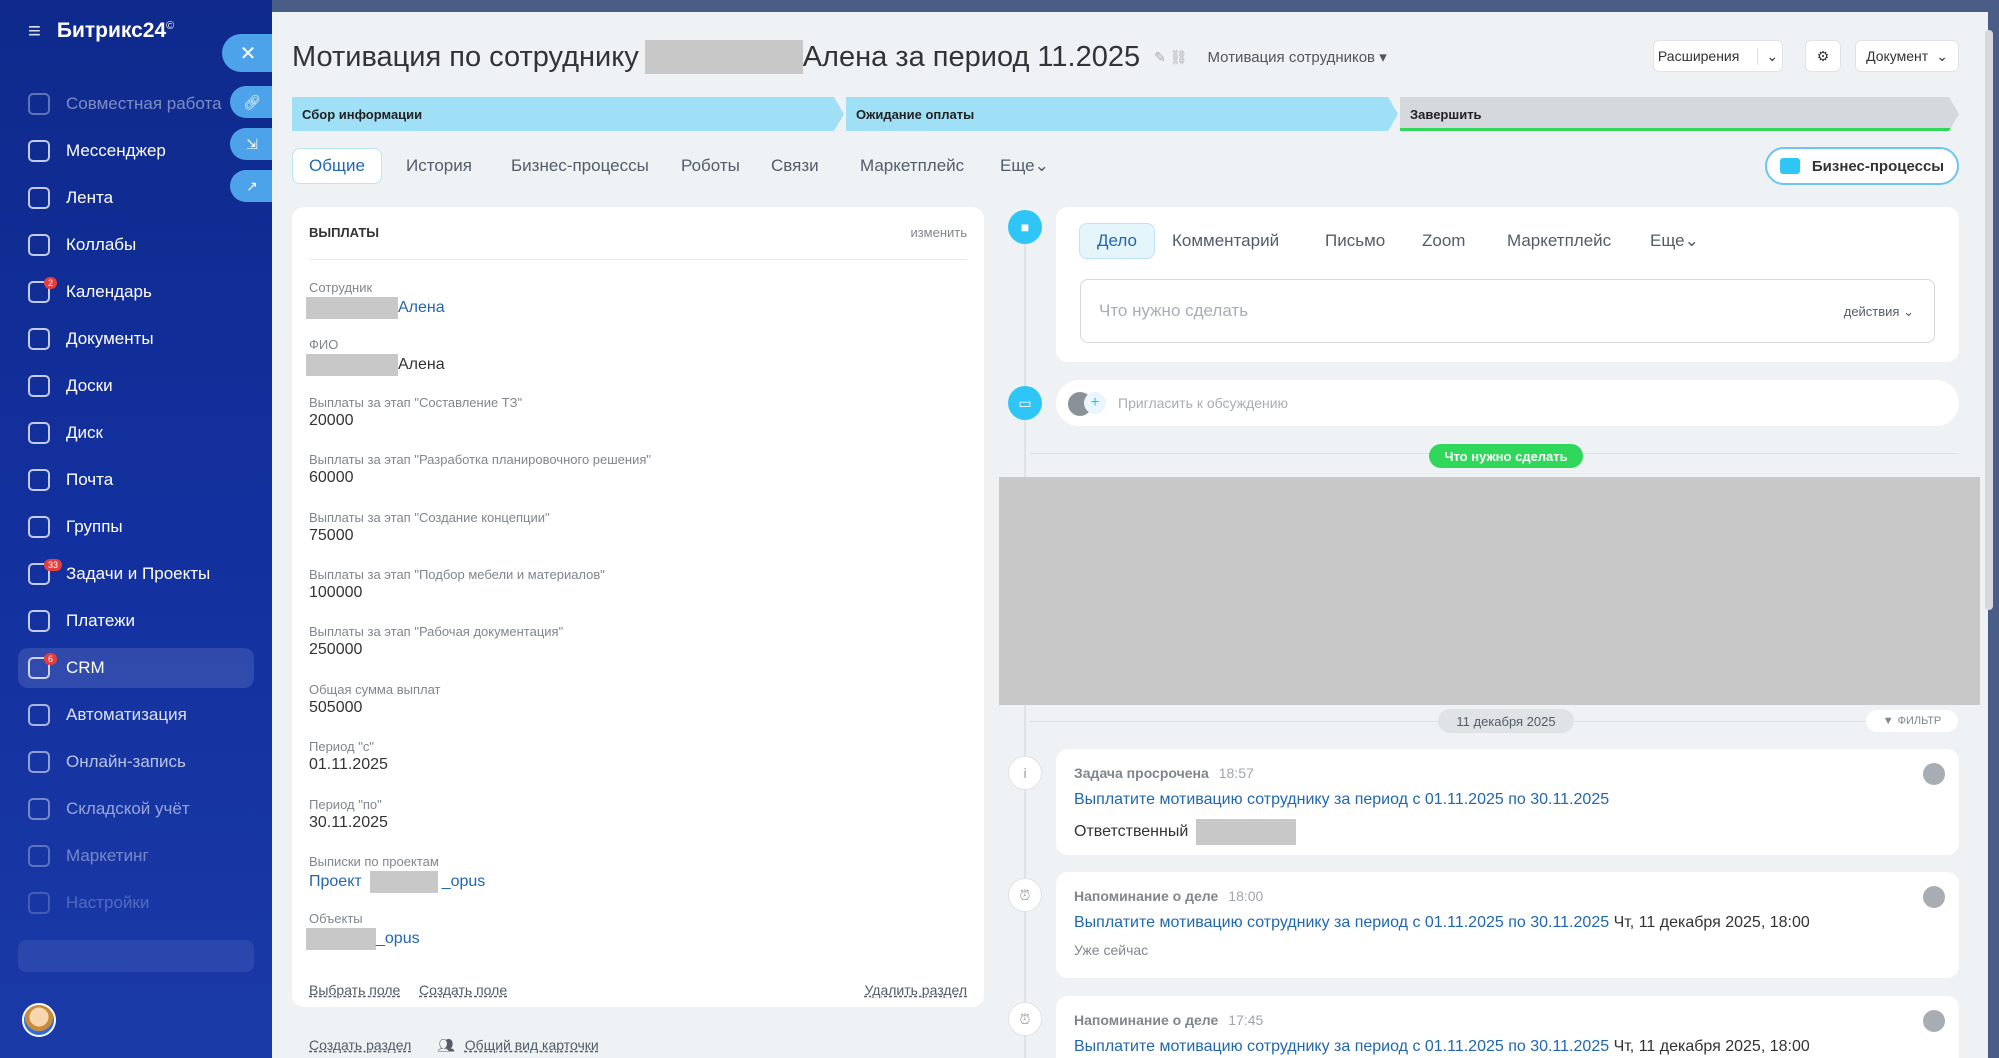 This screenshot has width=1999, height=1058. I want to click on nav-item: 6 CRM, so click(136, 668).